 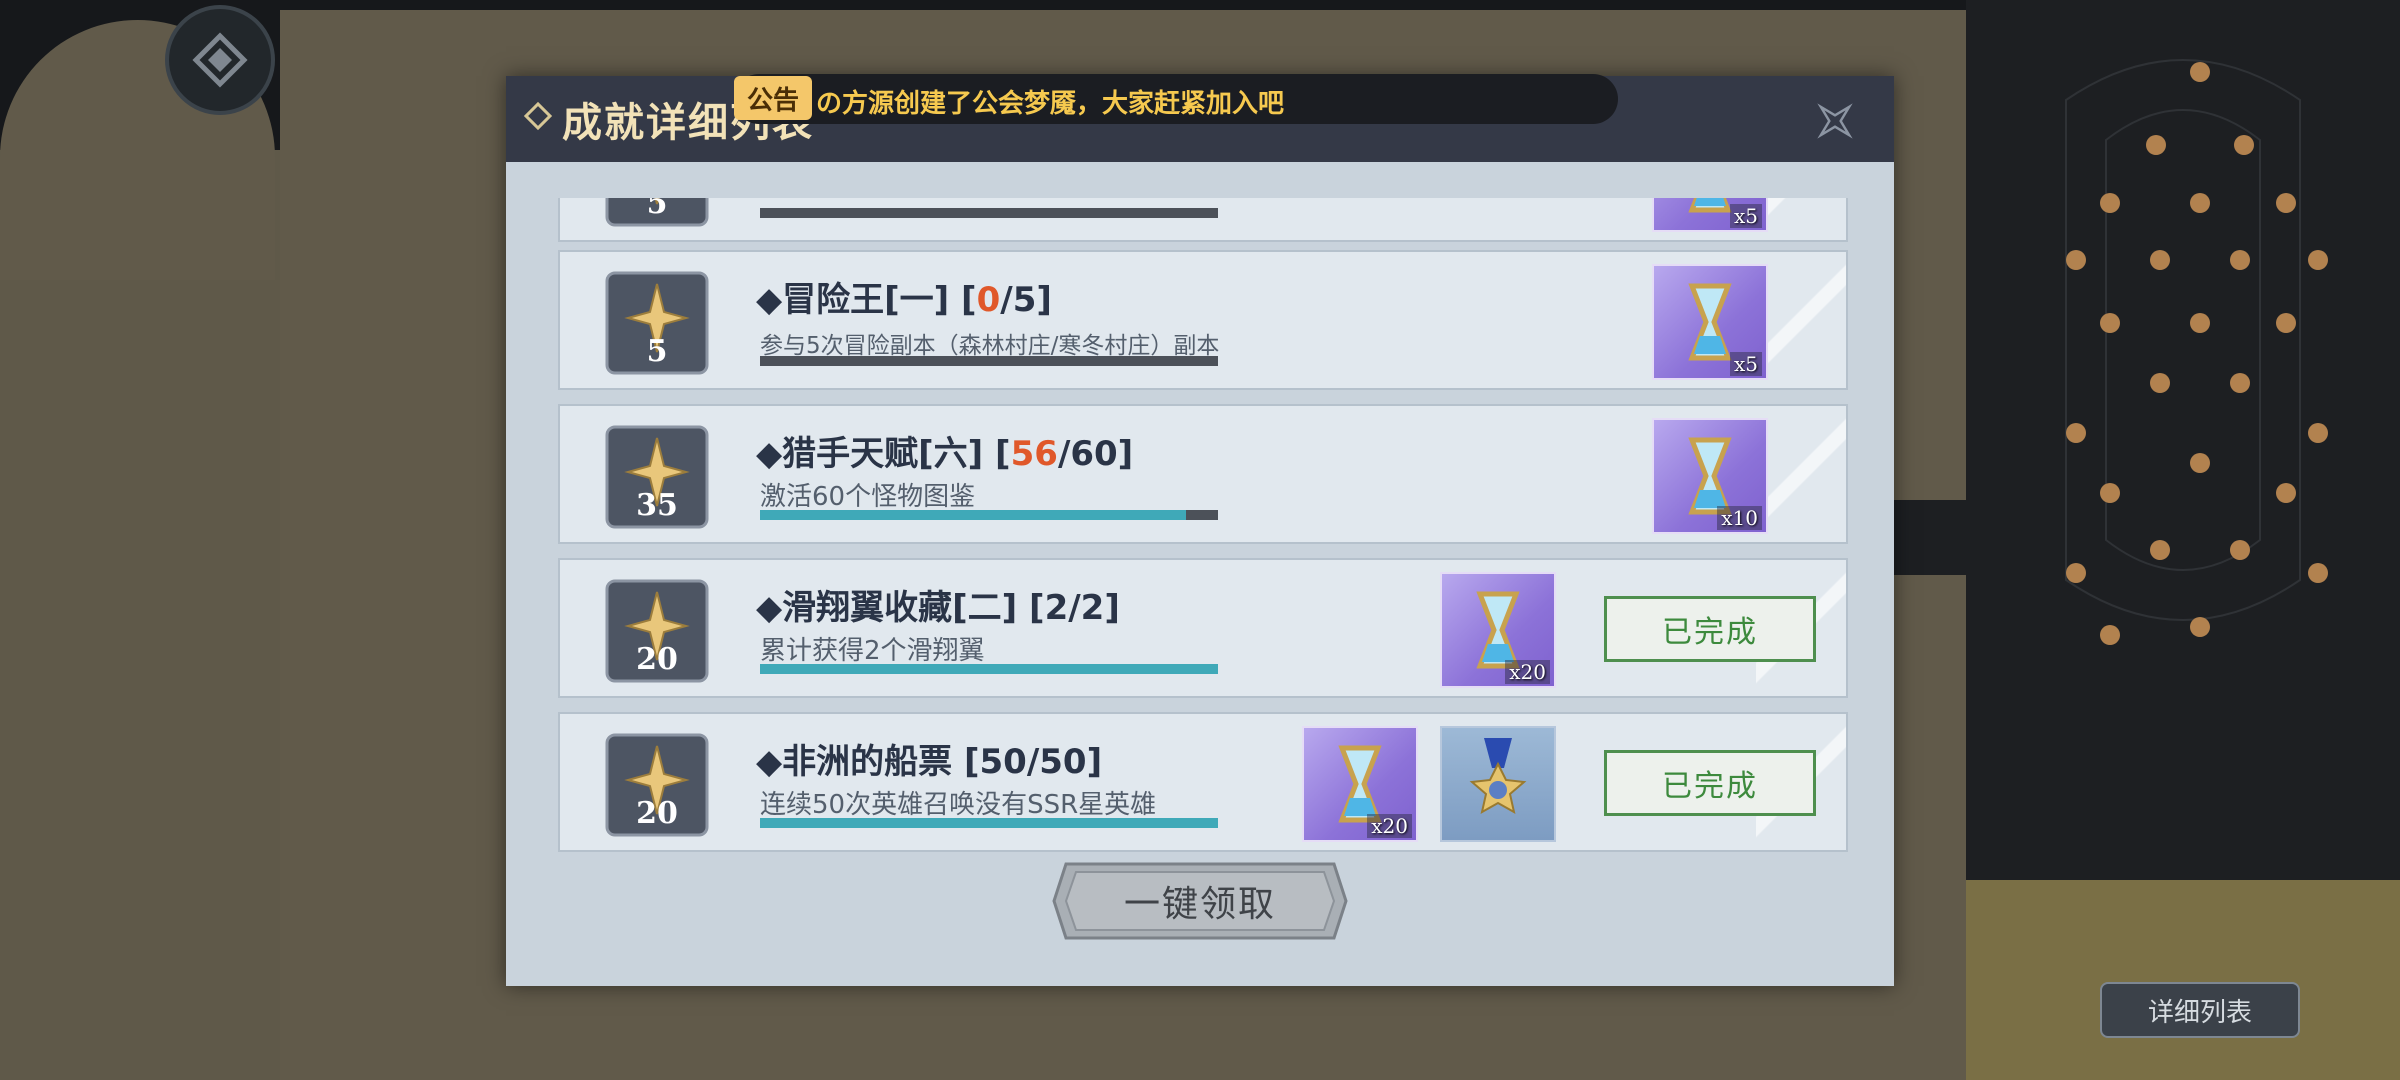 I want to click on achievement-description: 连续50次英雄召唤没有SSR星英雄, so click(x=958, y=805).